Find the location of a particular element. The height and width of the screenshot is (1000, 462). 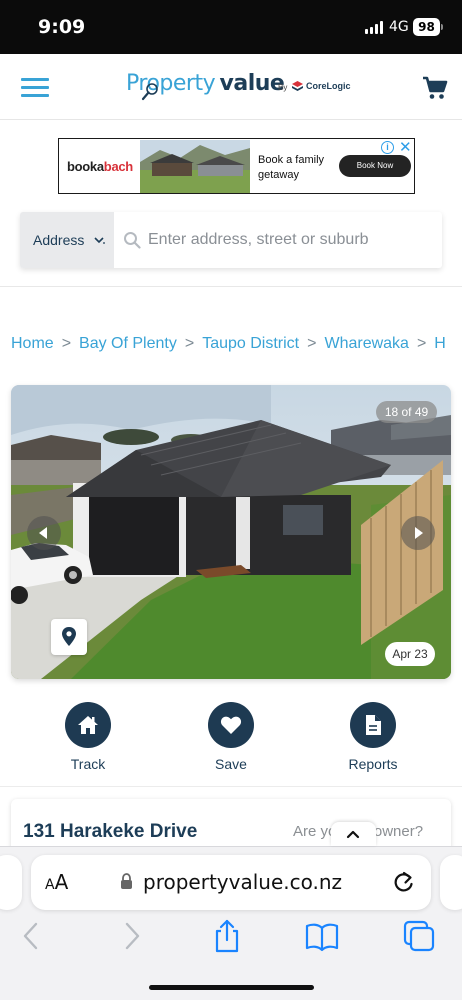

gallery-prev-button is located at coordinates (44, 533).